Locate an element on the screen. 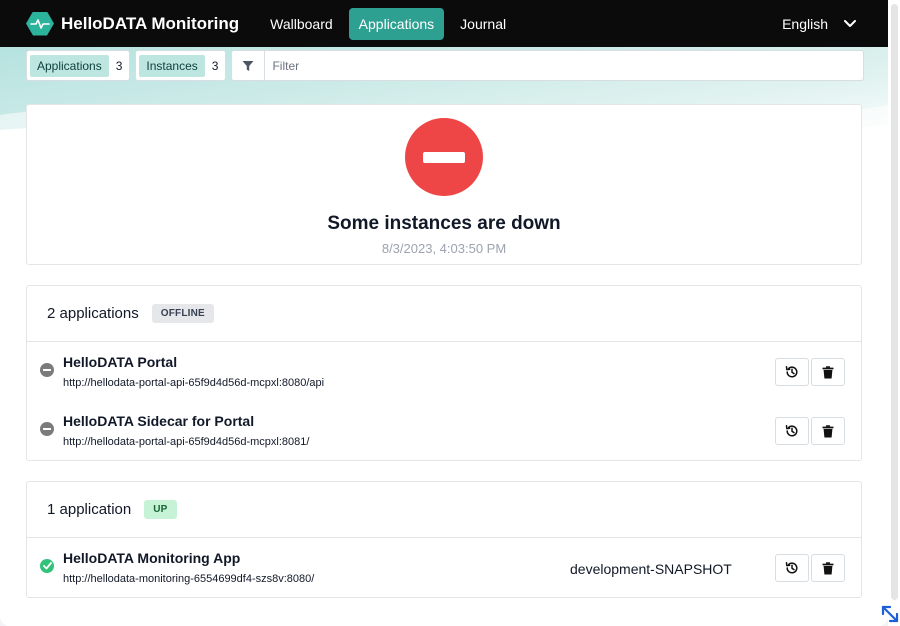 The image size is (900, 626). filter-field is located at coordinates (548, 65).